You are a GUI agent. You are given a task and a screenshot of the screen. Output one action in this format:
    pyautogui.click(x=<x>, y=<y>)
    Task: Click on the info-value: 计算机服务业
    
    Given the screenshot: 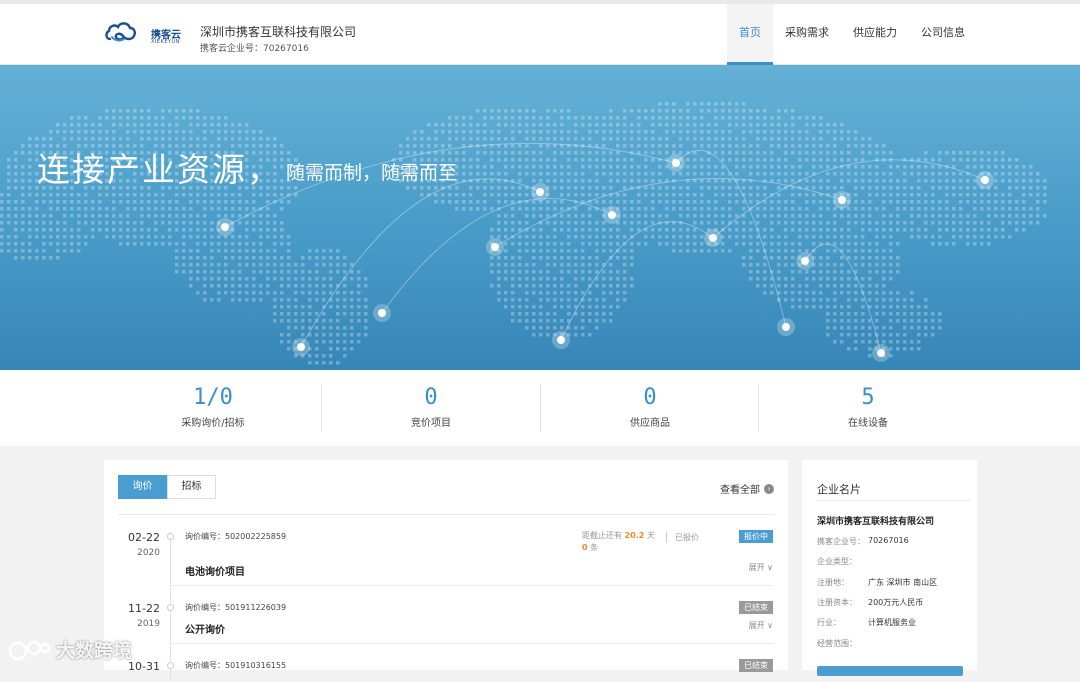 What is the action you would take?
    pyautogui.click(x=892, y=622)
    